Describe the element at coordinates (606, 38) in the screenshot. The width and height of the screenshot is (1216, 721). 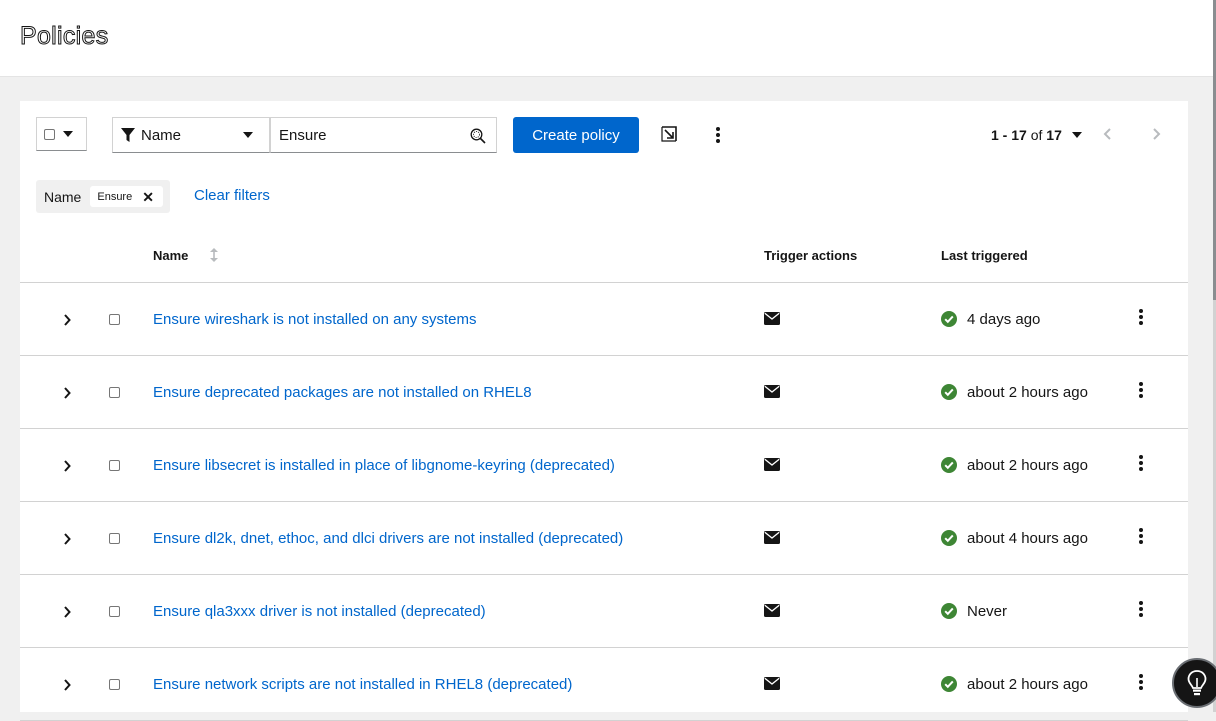
I see `page-header: Policies` at that location.